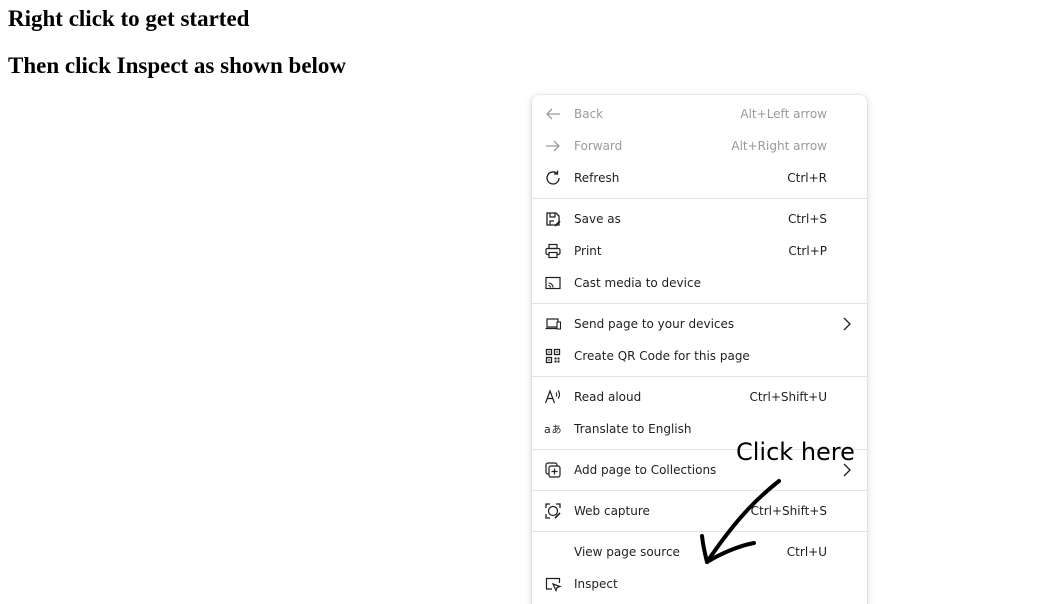 This screenshot has height=604, width=1039. I want to click on menu-item-inspect: Inspect, so click(699, 584).